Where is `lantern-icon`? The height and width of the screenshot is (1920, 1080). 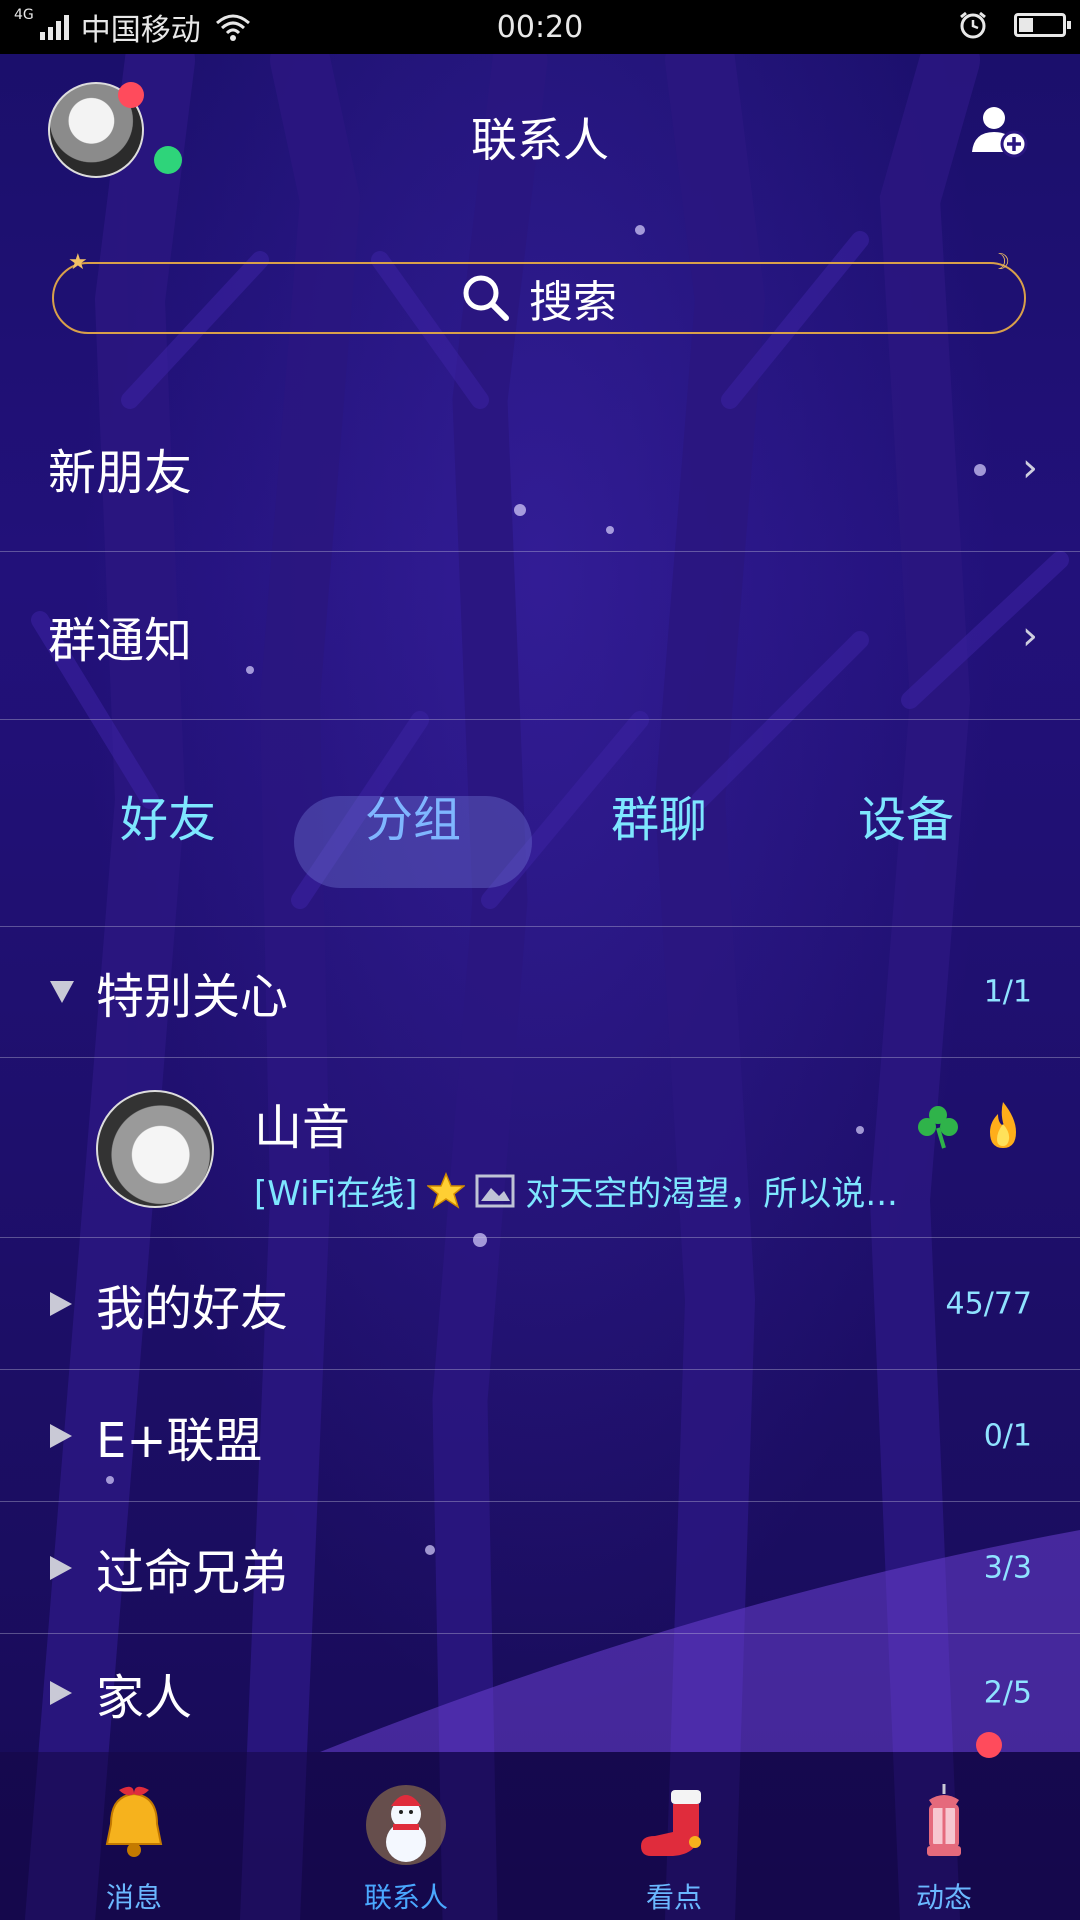 lantern-icon is located at coordinates (944, 1820).